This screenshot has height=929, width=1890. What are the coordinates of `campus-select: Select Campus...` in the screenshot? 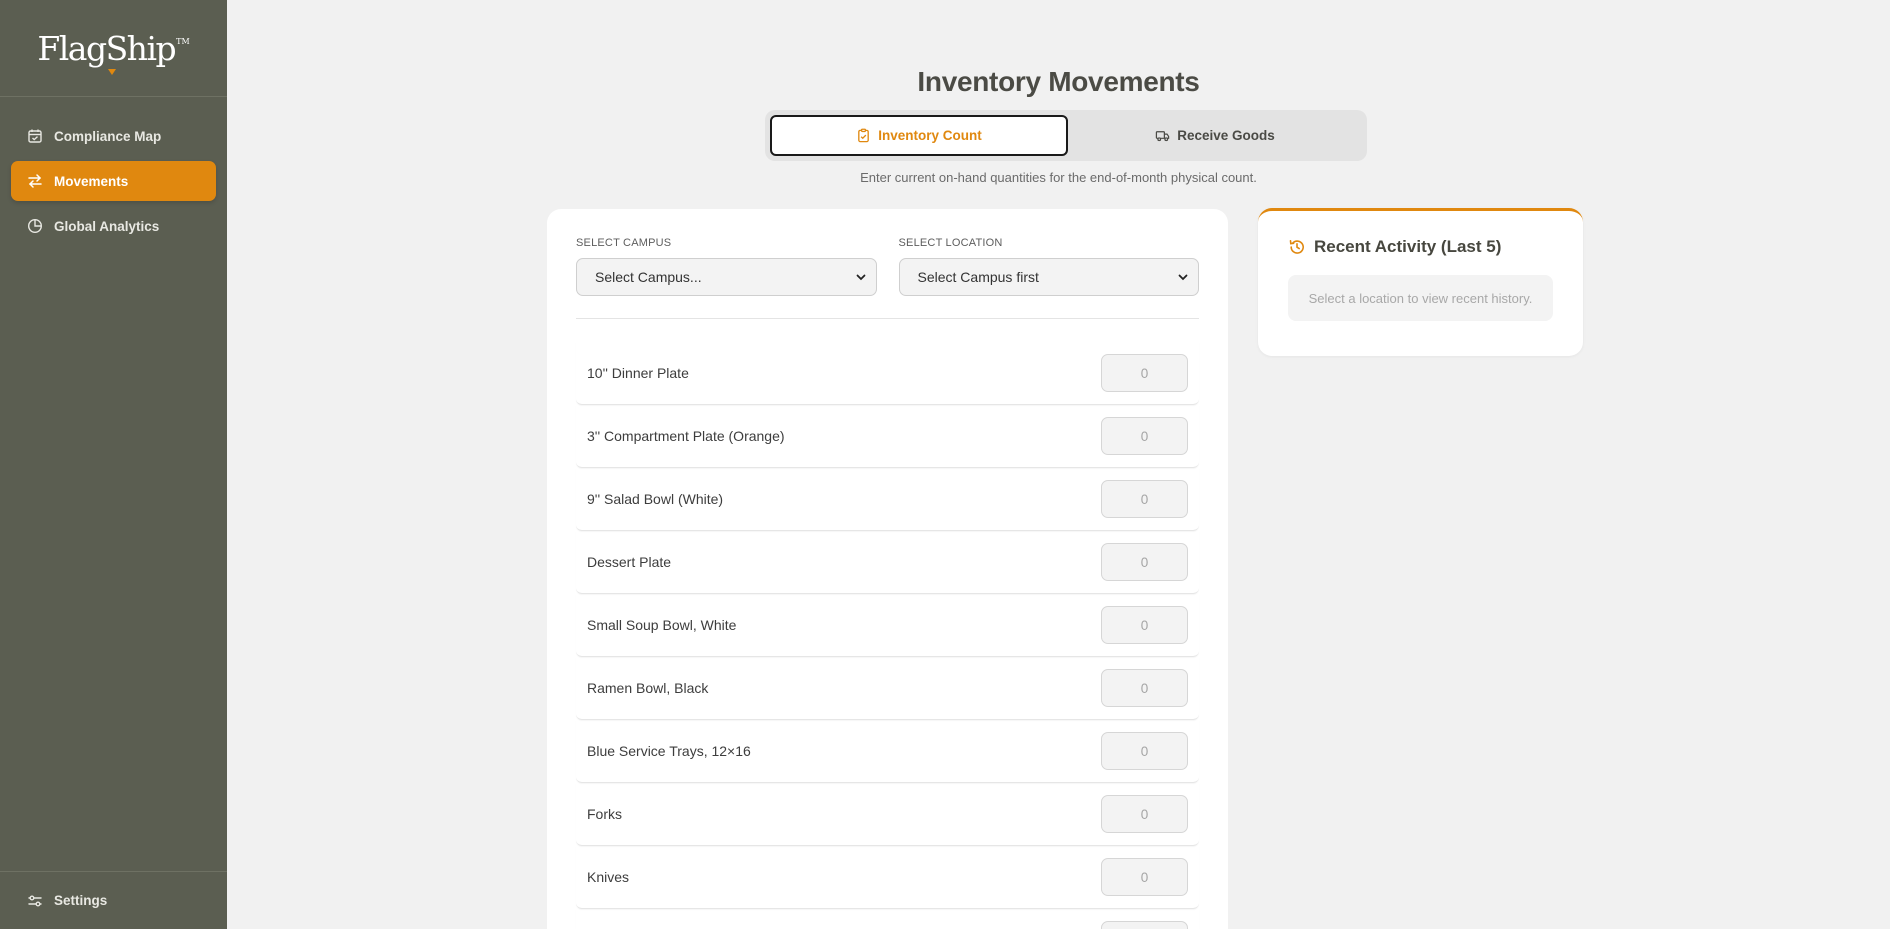 It's located at (726, 277).